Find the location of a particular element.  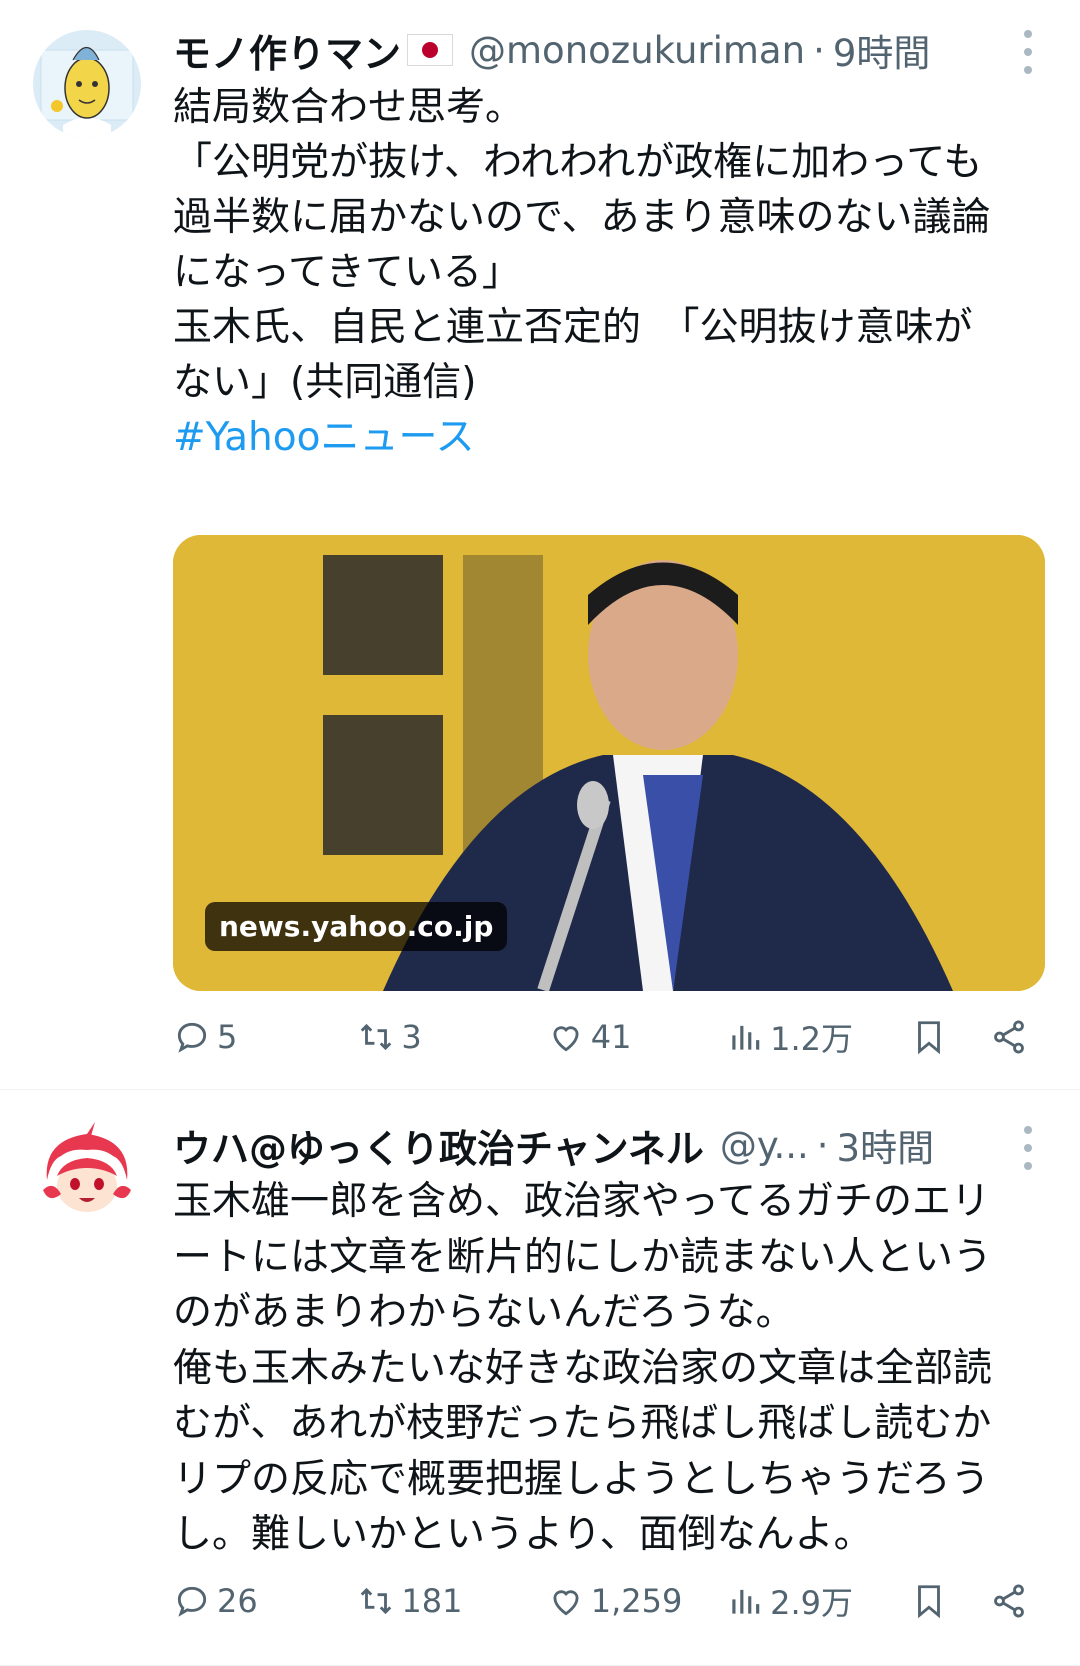

text-line: 「公明党が抜け、われわれが政権に加わっても is located at coordinates (578, 162).